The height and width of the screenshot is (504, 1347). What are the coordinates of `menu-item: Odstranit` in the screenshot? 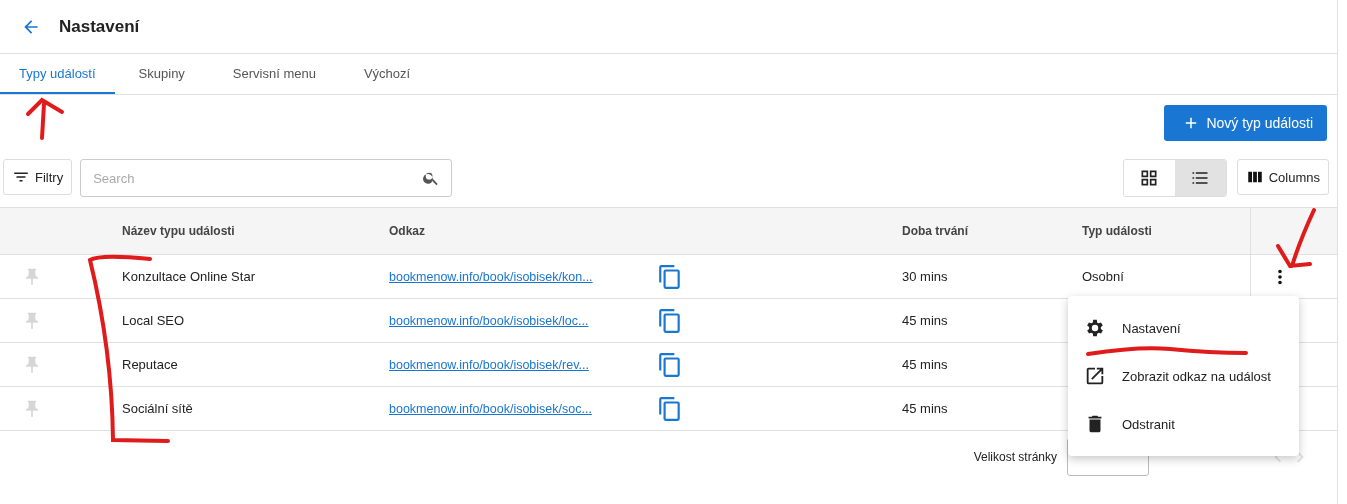 It's located at (1183, 424).